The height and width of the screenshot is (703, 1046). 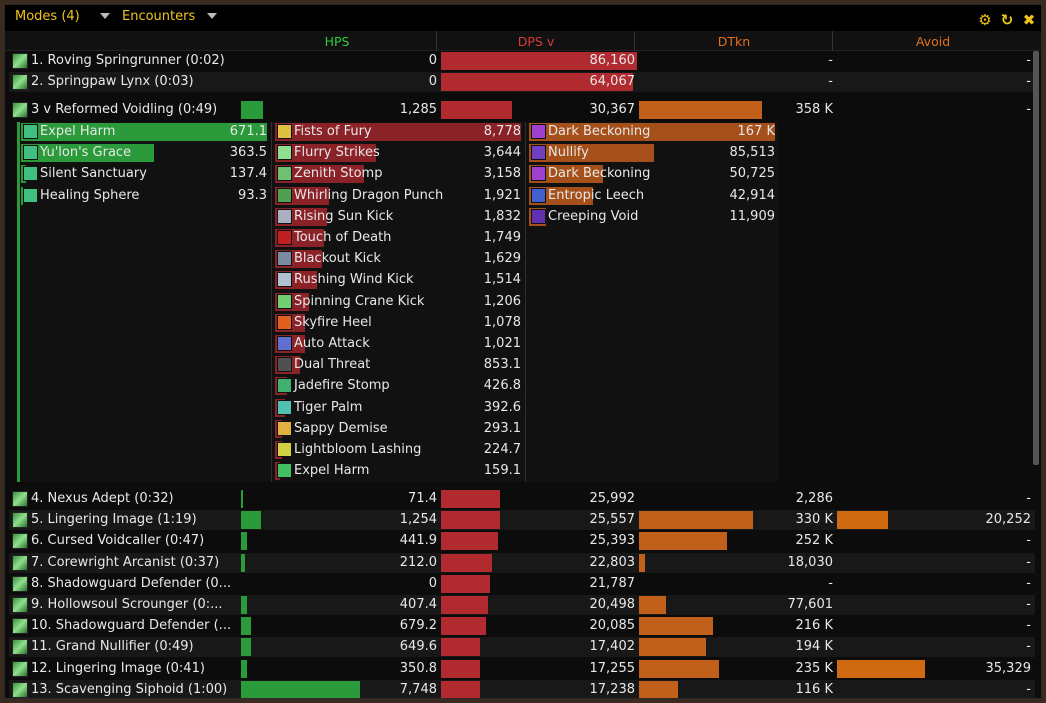 What do you see at coordinates (422, 498) in the screenshot?
I see `hps-value: 71.4` at bounding box center [422, 498].